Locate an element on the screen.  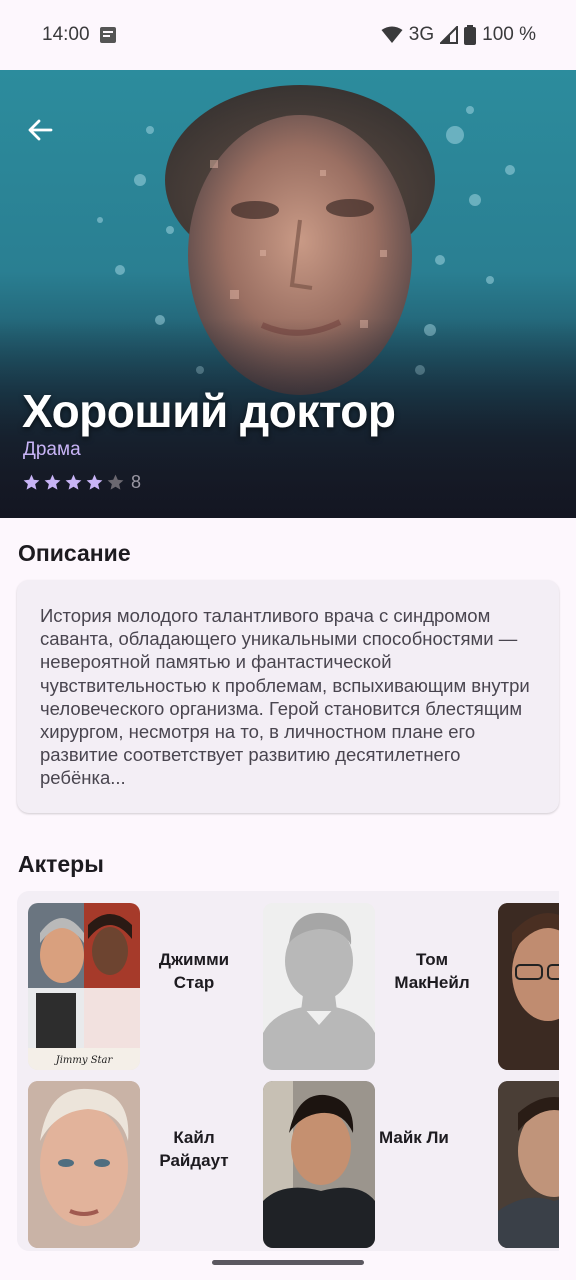
show-title: Хороший доктор is located at coordinates (209, 411).